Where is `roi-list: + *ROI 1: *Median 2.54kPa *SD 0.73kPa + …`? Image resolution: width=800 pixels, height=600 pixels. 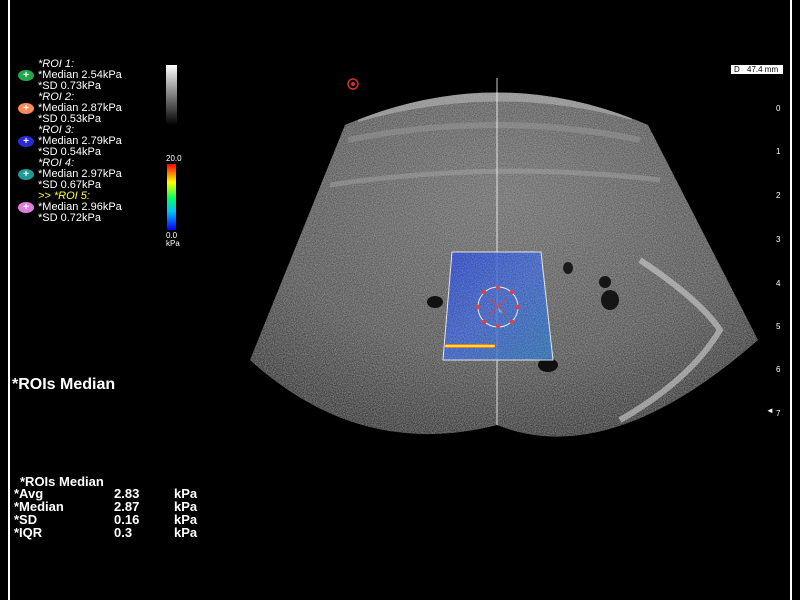
roi-list: + *ROI 1: *Median 2.54kPa *SD 0.73kPa + … is located at coordinates (98, 141).